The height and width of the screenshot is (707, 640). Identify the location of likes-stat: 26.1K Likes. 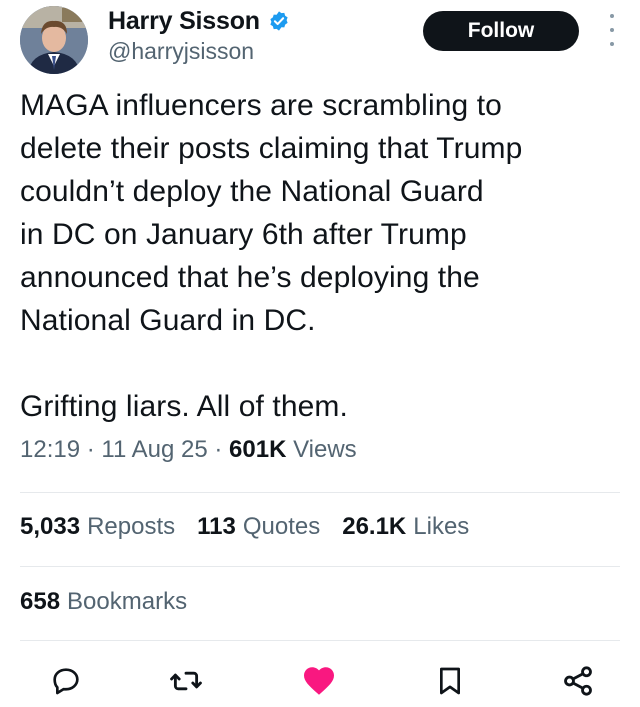
(405, 527).